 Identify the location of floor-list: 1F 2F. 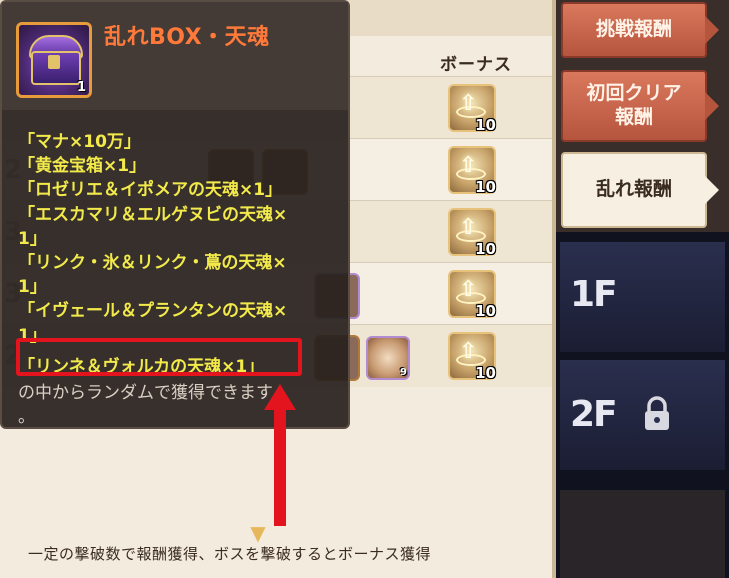
(642, 405).